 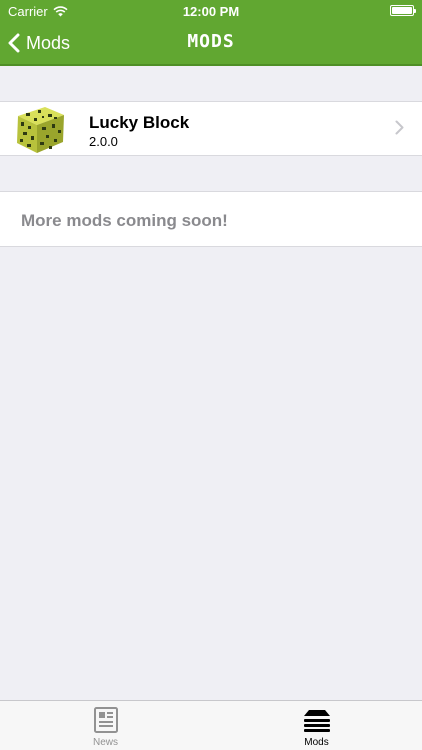 I want to click on lucky-block-thumbnail, so click(x=40, y=130).